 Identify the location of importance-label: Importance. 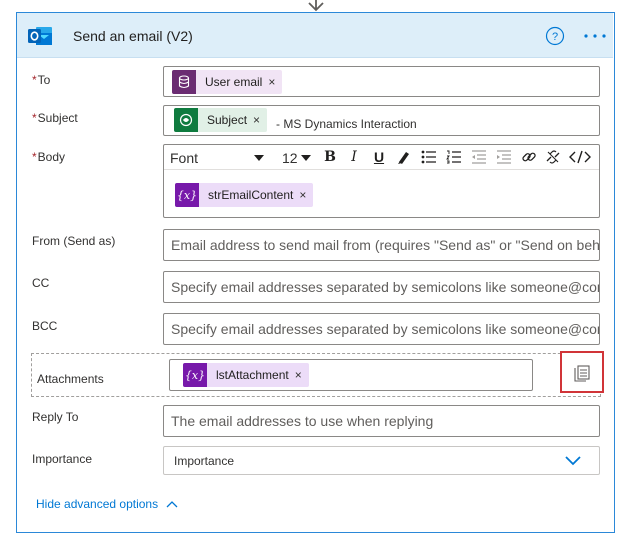
(62, 459).